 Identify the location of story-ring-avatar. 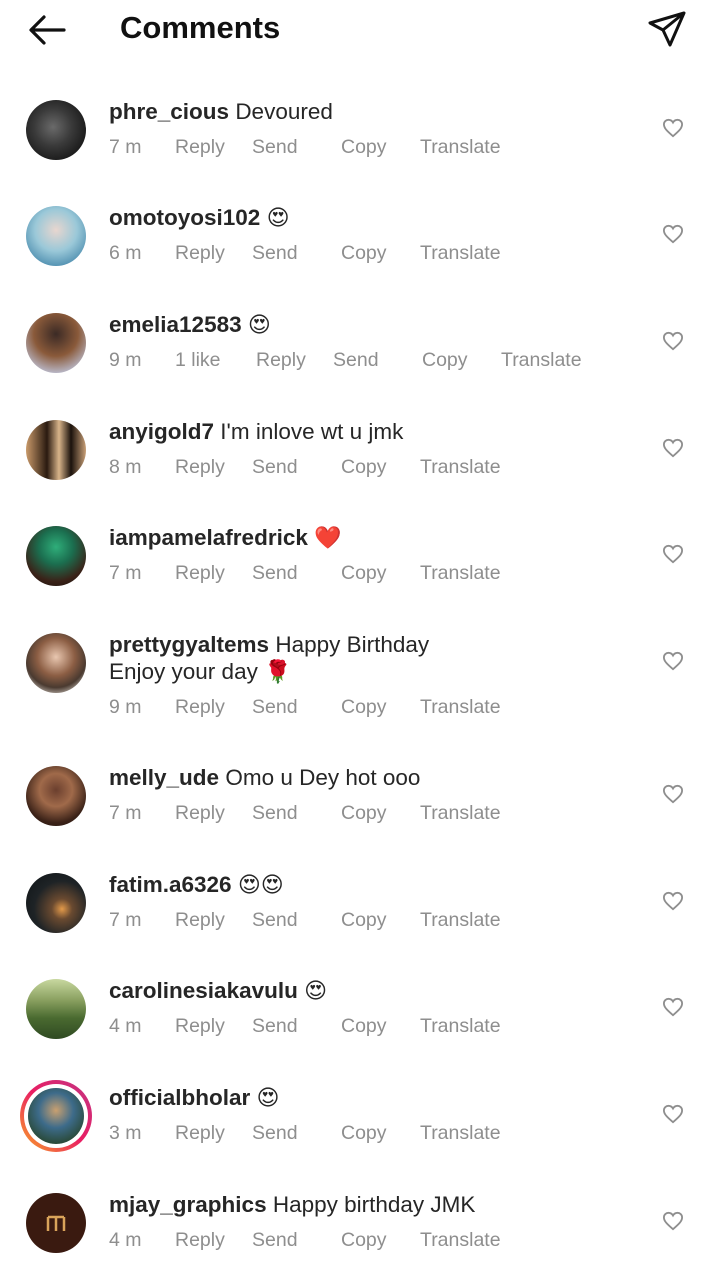
(56, 1116).